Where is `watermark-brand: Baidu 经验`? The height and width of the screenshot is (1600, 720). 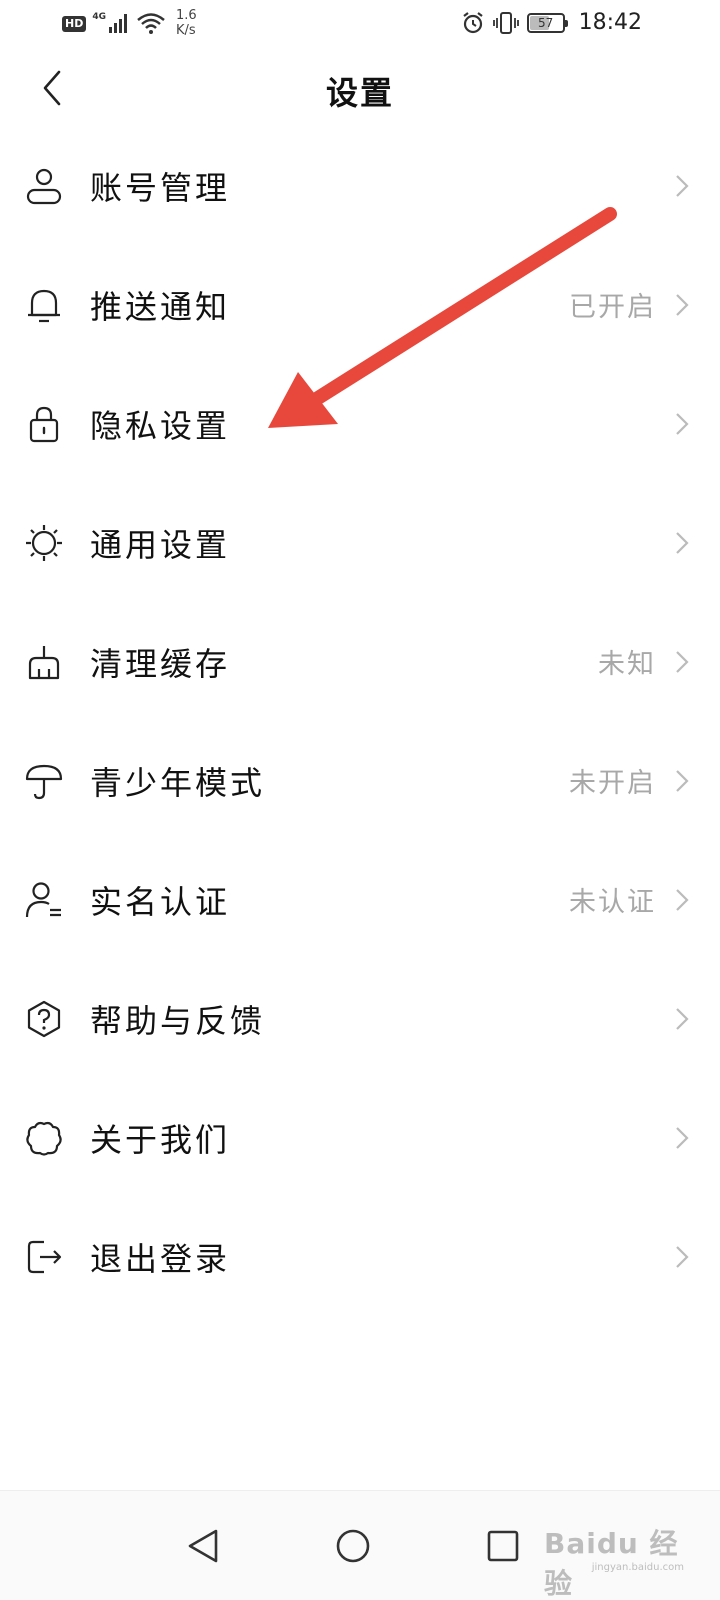 watermark-brand: Baidu 经验 is located at coordinates (611, 1563).